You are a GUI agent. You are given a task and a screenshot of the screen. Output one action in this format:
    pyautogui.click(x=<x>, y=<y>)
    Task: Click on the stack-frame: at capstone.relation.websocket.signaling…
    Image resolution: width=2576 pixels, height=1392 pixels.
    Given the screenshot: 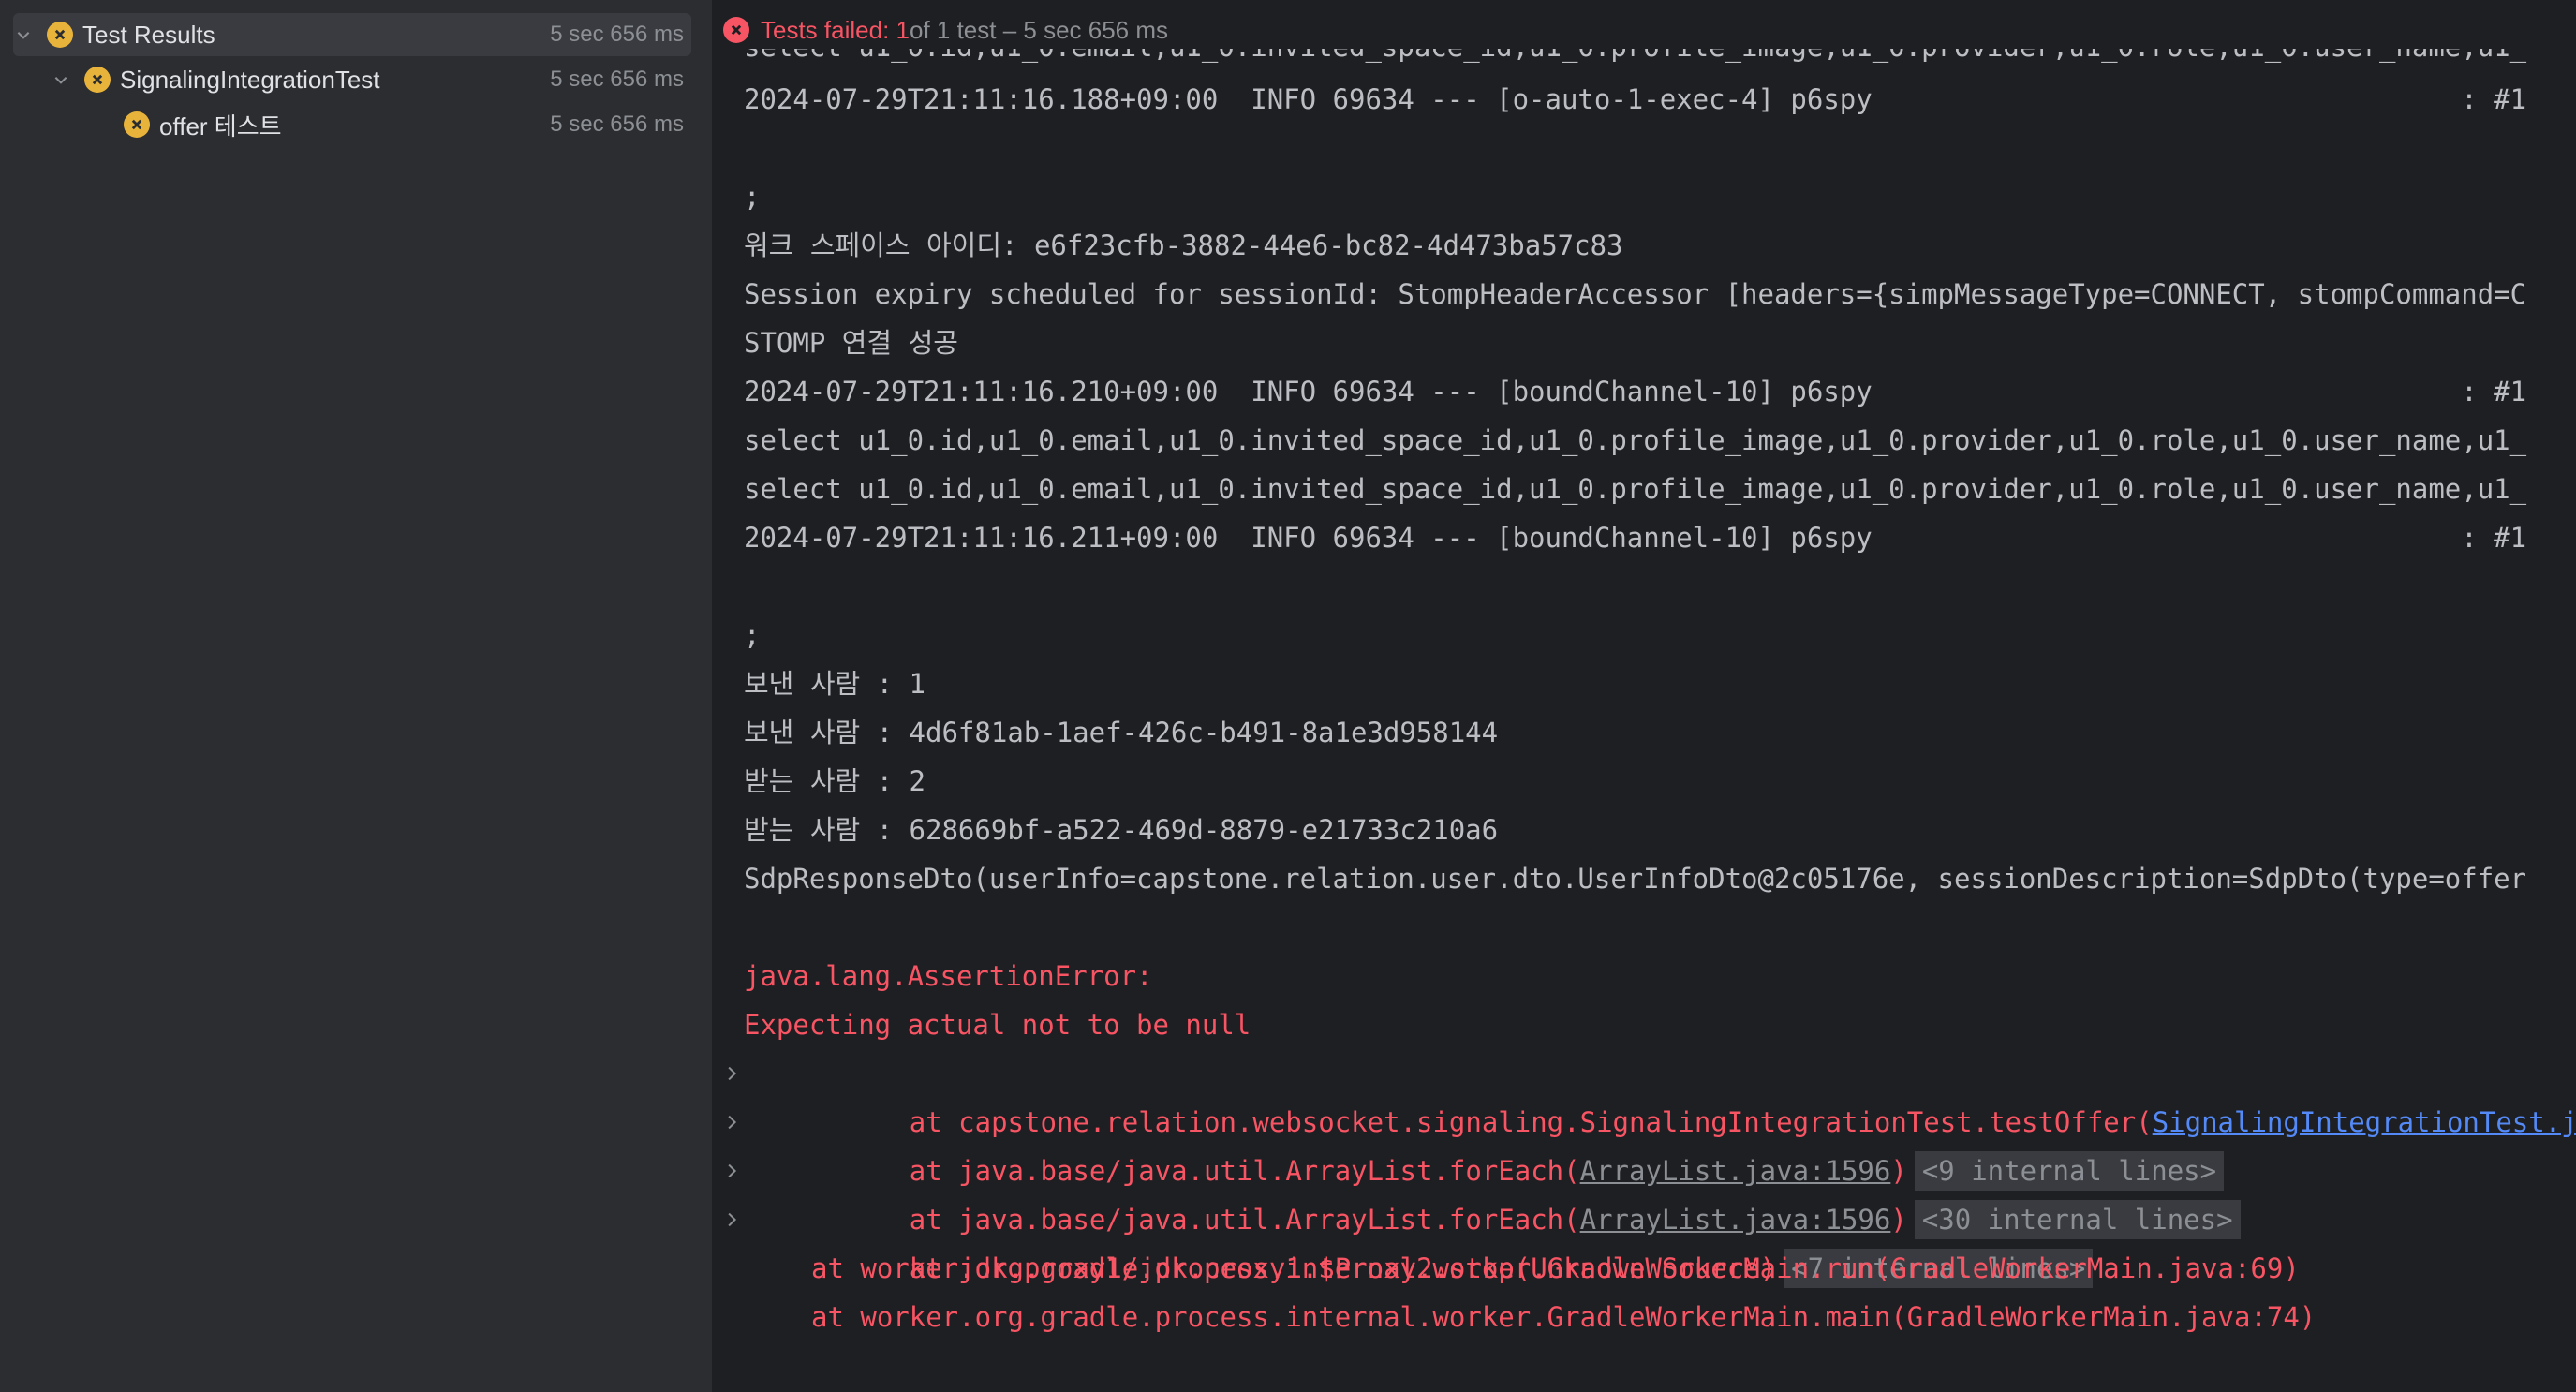 What is the action you would take?
    pyautogui.click(x=1646, y=1093)
    